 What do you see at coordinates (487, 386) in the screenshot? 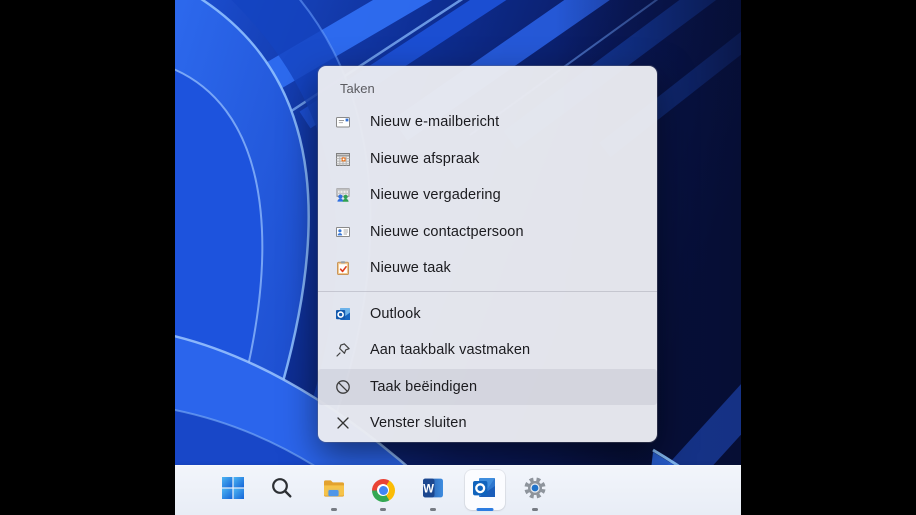
I see `menu-item-end-task: Taak beëindigen` at bounding box center [487, 386].